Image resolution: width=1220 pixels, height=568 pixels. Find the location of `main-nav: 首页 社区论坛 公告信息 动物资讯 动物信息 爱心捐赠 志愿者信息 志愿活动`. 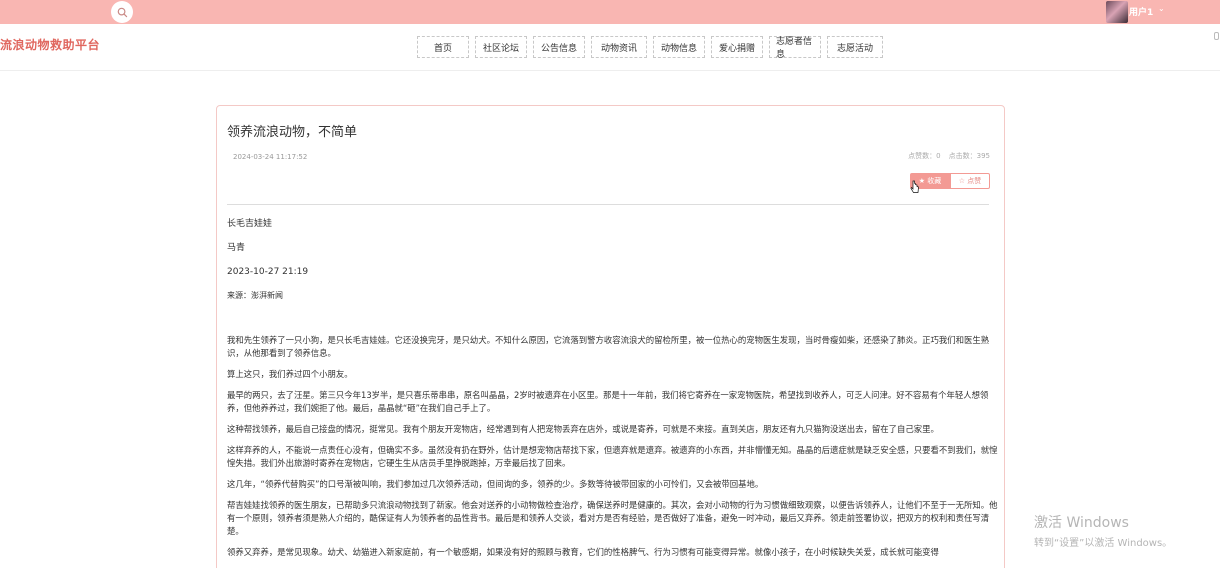

main-nav: 首页 社区论坛 公告信息 动物资讯 动物信息 爱心捐赠 志愿者信息 志愿活动 is located at coordinates (650, 48).